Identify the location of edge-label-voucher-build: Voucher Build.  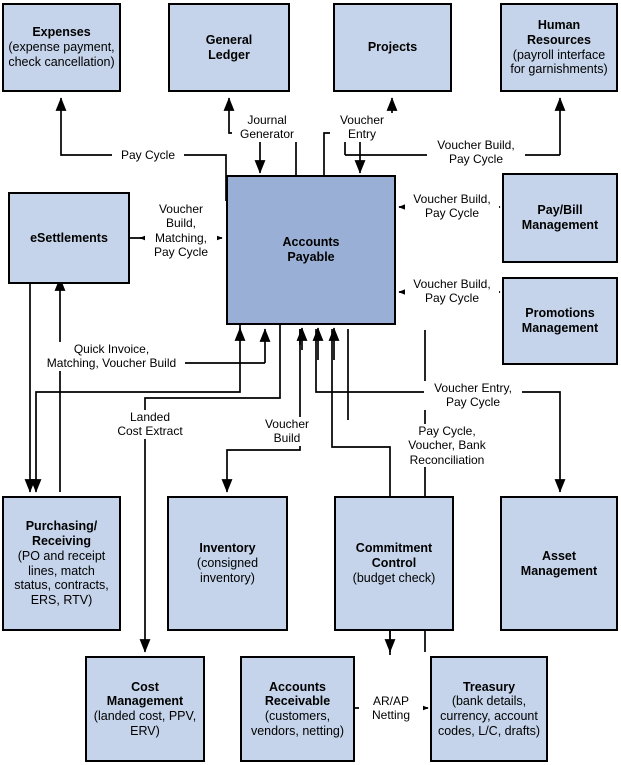
(287, 431).